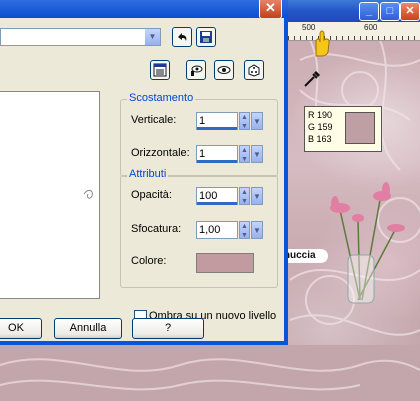  I want to click on horizontal-label: Orizzontale:, so click(160, 153).